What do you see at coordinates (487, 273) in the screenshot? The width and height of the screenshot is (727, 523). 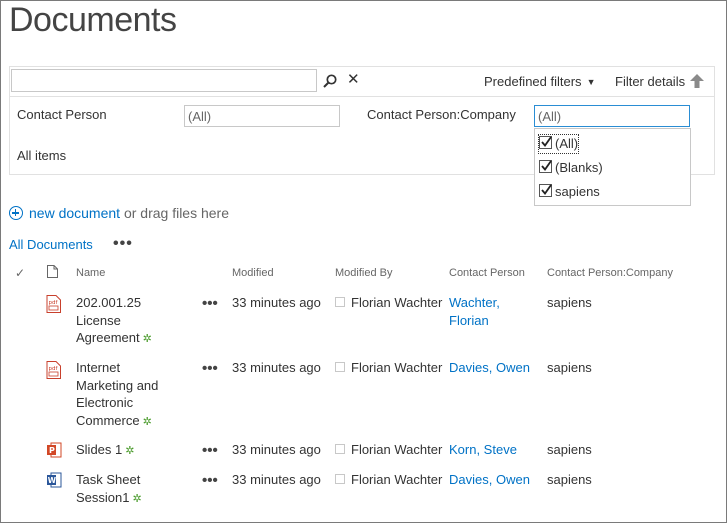 I see `column-header-contact-person: Contact Person` at bounding box center [487, 273].